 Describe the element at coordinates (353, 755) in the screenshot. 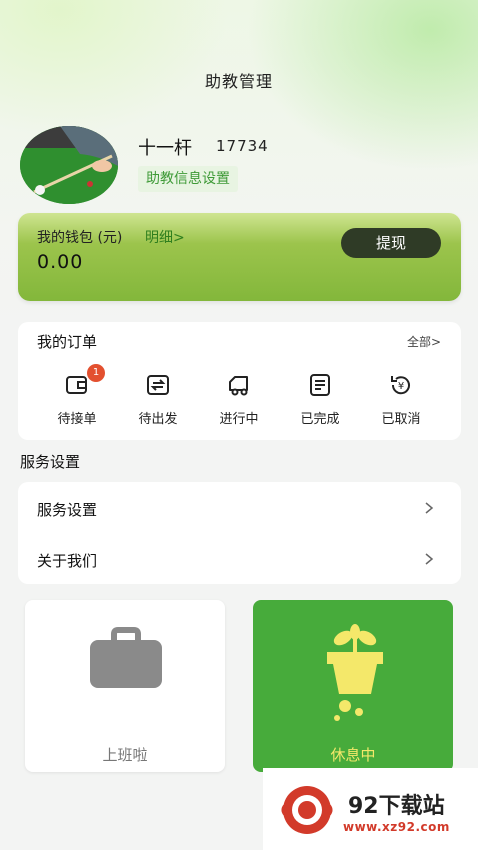

I see `status-label: 休息中` at that location.